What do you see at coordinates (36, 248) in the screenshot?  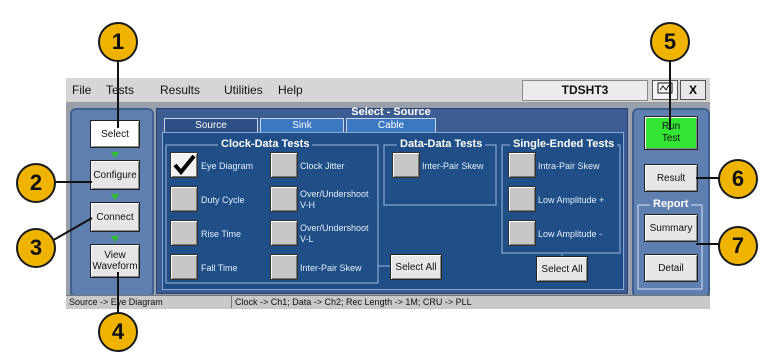 I see `callout-3: 3` at bounding box center [36, 248].